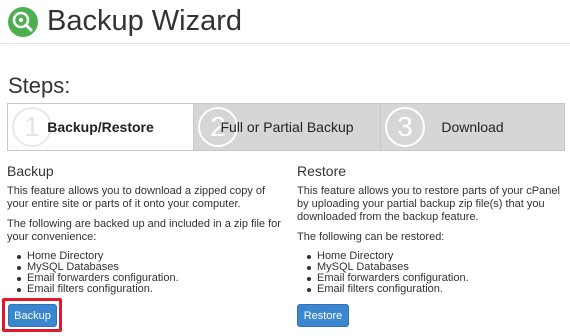  I want to click on step-full-or-partial-backup: 2 Full or Partial Backup, so click(287, 127).